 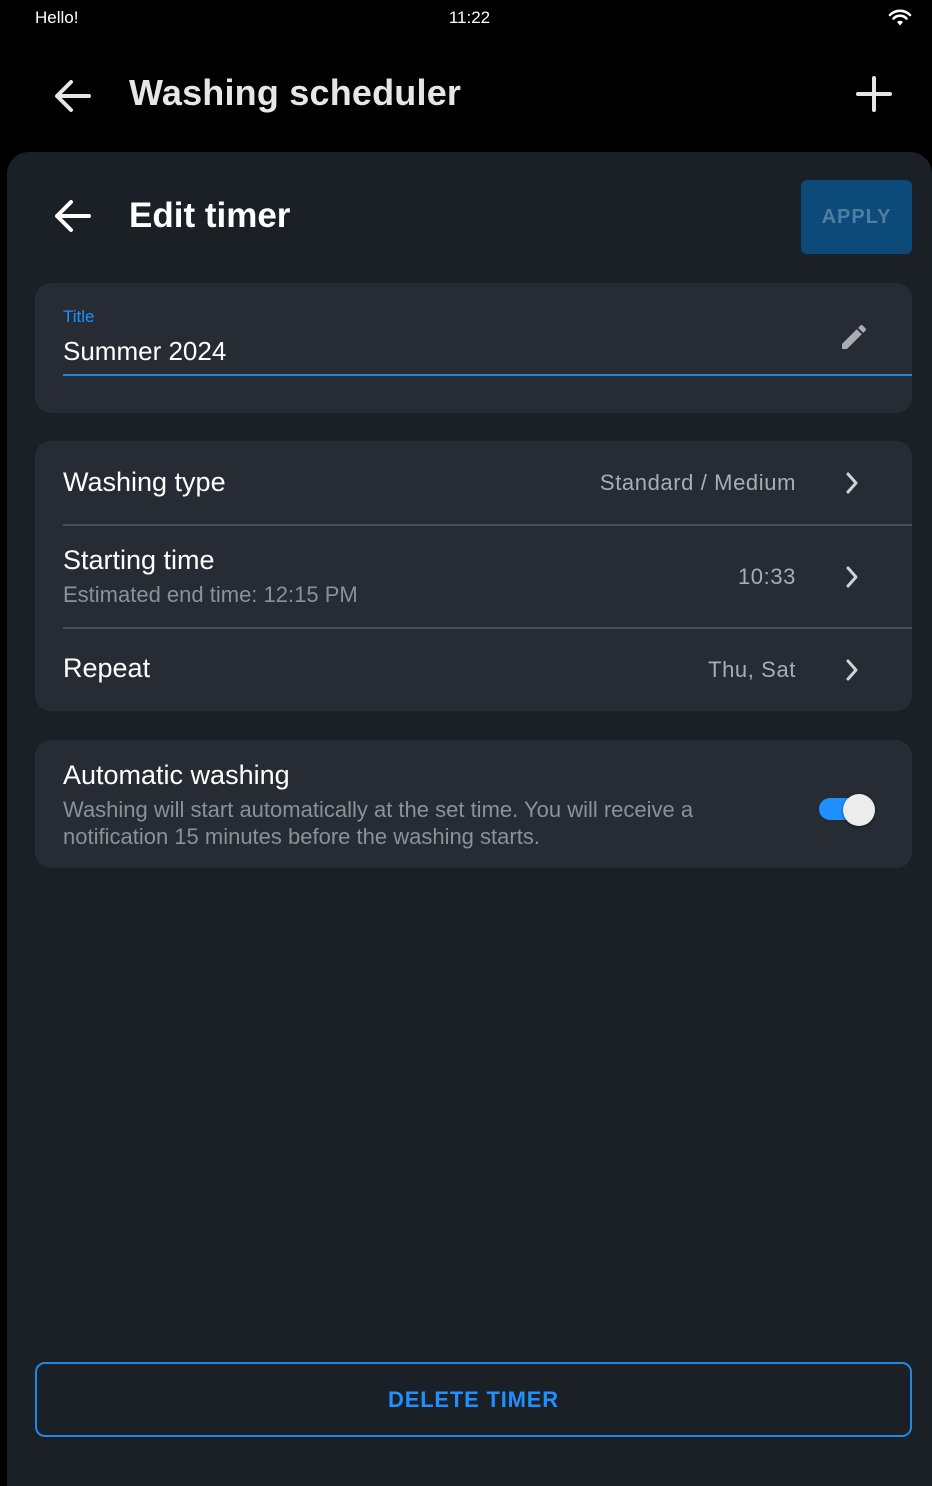 I want to click on automatic-washing-label: Automatic washing, so click(x=176, y=775).